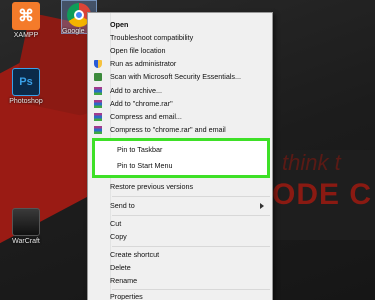 This screenshot has height=300, width=375. I want to click on submenu-arrow-icon, so click(262, 206).